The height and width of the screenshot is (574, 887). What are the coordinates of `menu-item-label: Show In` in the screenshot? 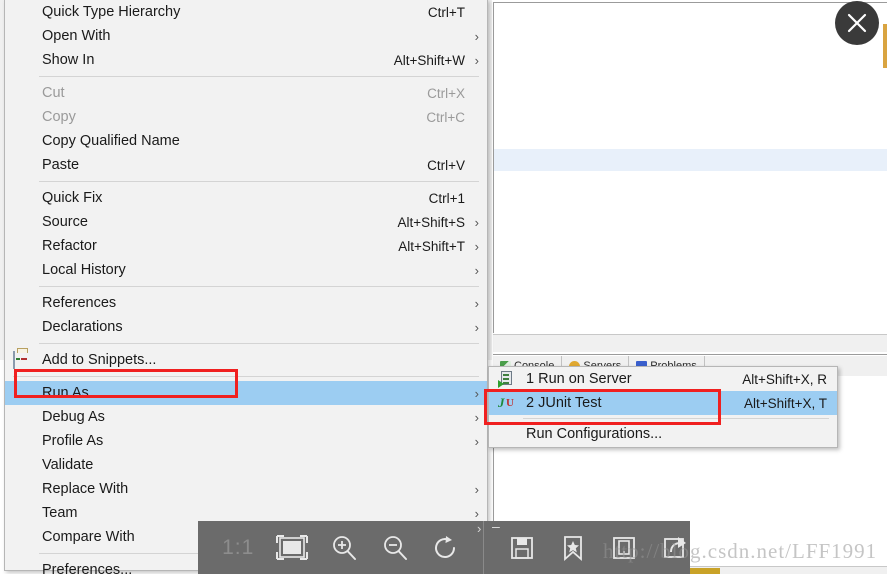 It's located at (68, 60).